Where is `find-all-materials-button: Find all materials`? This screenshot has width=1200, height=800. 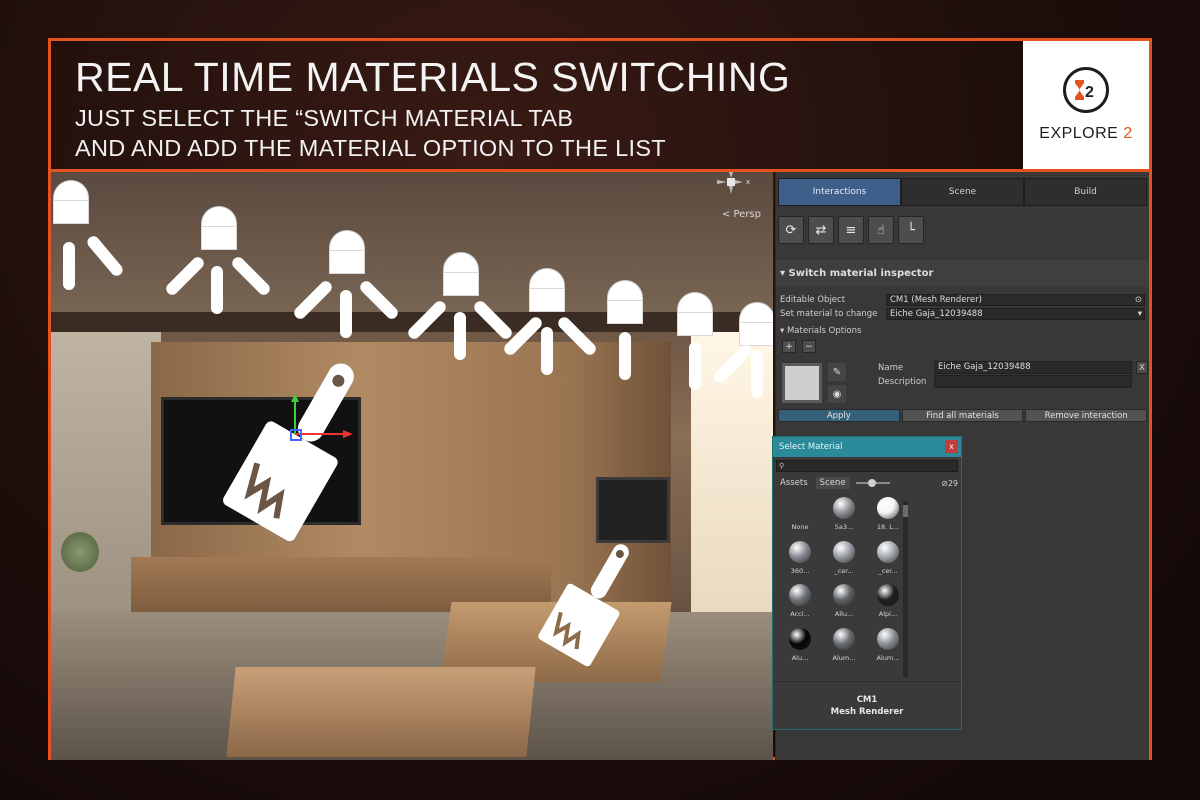
find-all-materials-button: Find all materials is located at coordinates (962, 415).